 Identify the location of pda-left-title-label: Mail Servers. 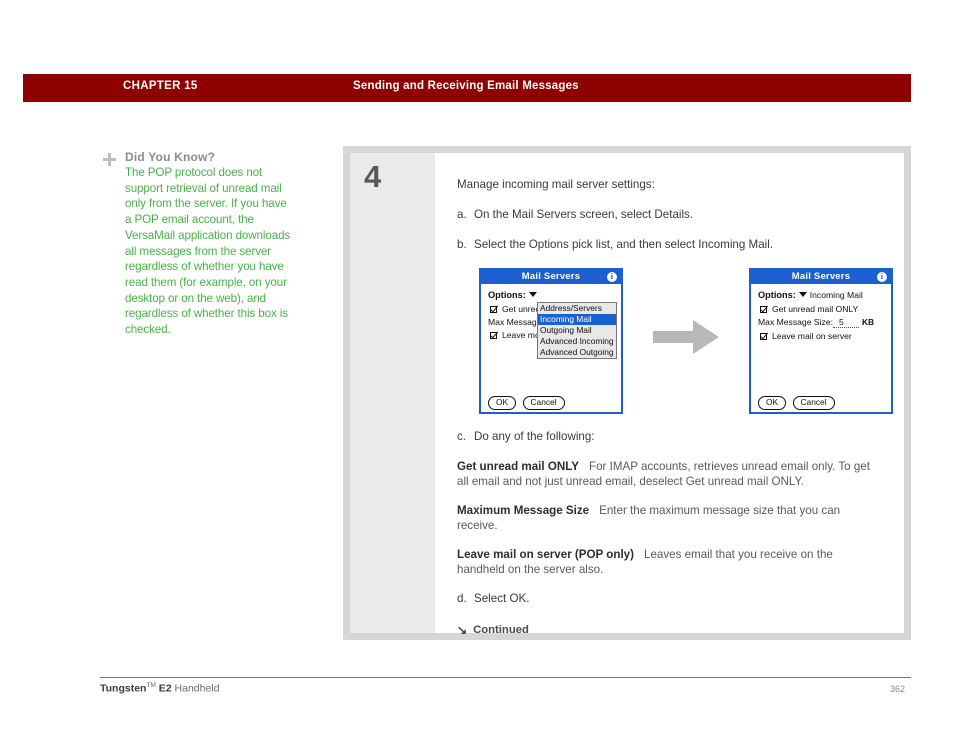
(551, 276).